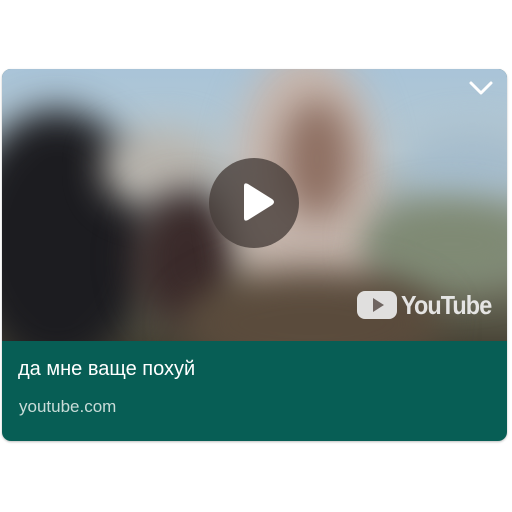  Describe the element at coordinates (68, 406) in the screenshot. I see `preview-domain: youtube.com` at that location.